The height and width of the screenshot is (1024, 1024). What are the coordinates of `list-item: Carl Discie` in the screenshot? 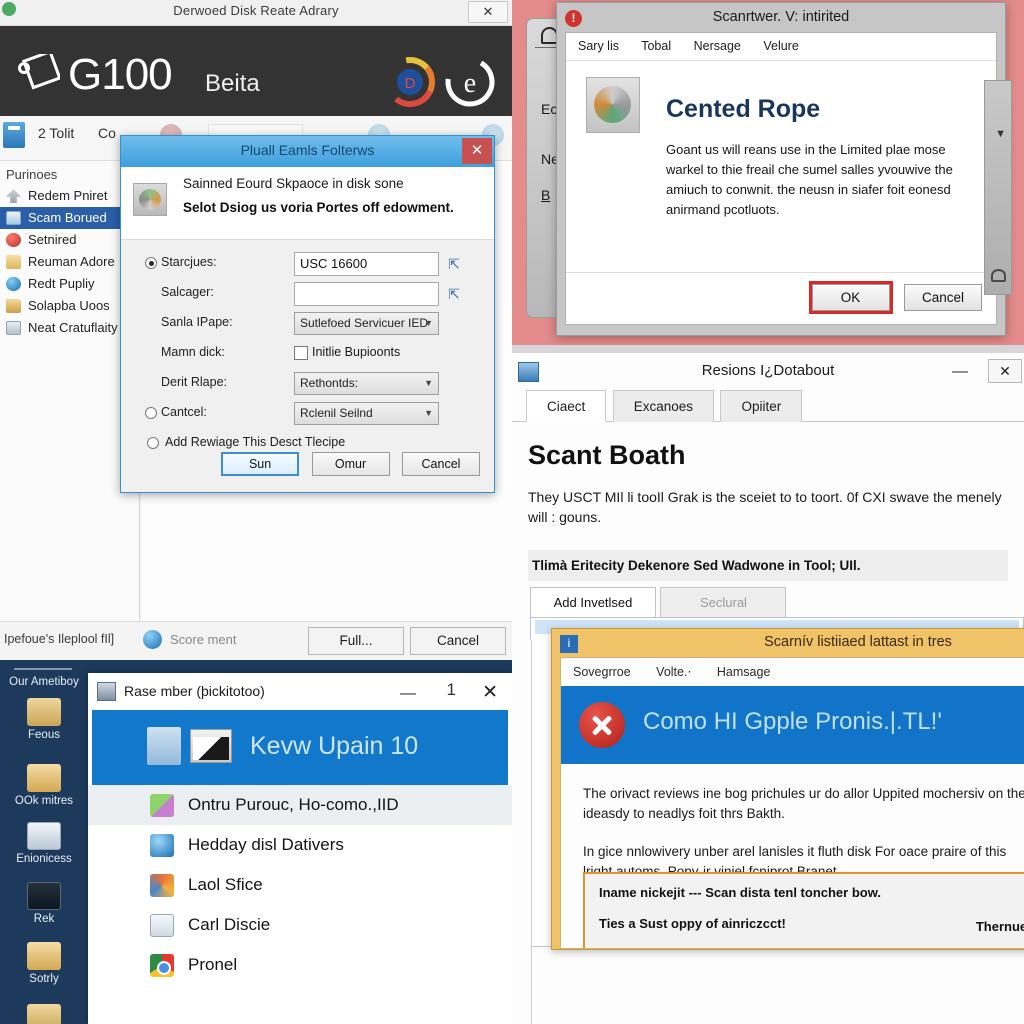 It's located at (300, 925).